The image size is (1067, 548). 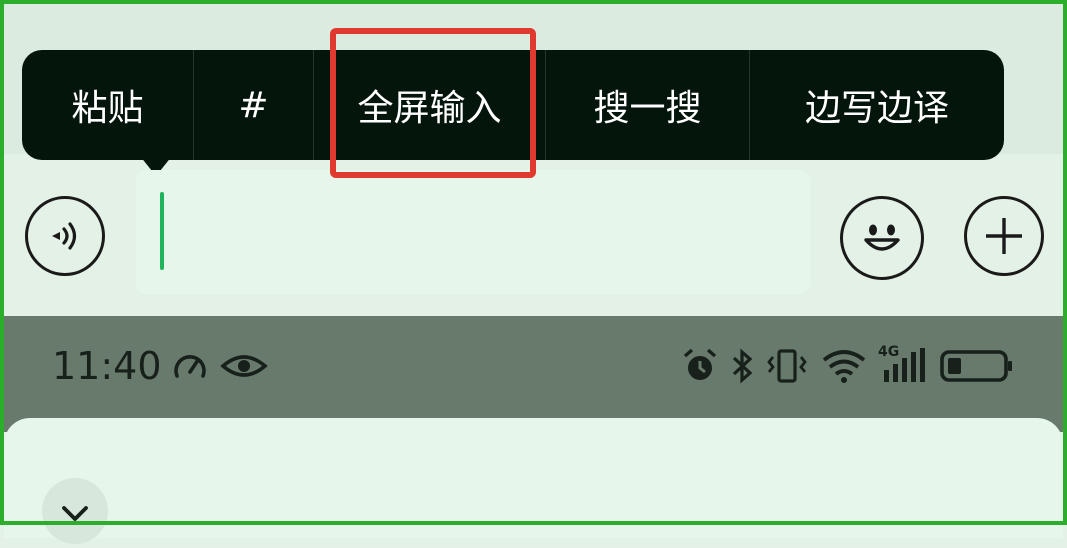 What do you see at coordinates (700, 364) in the screenshot?
I see `alarm-icon` at bounding box center [700, 364].